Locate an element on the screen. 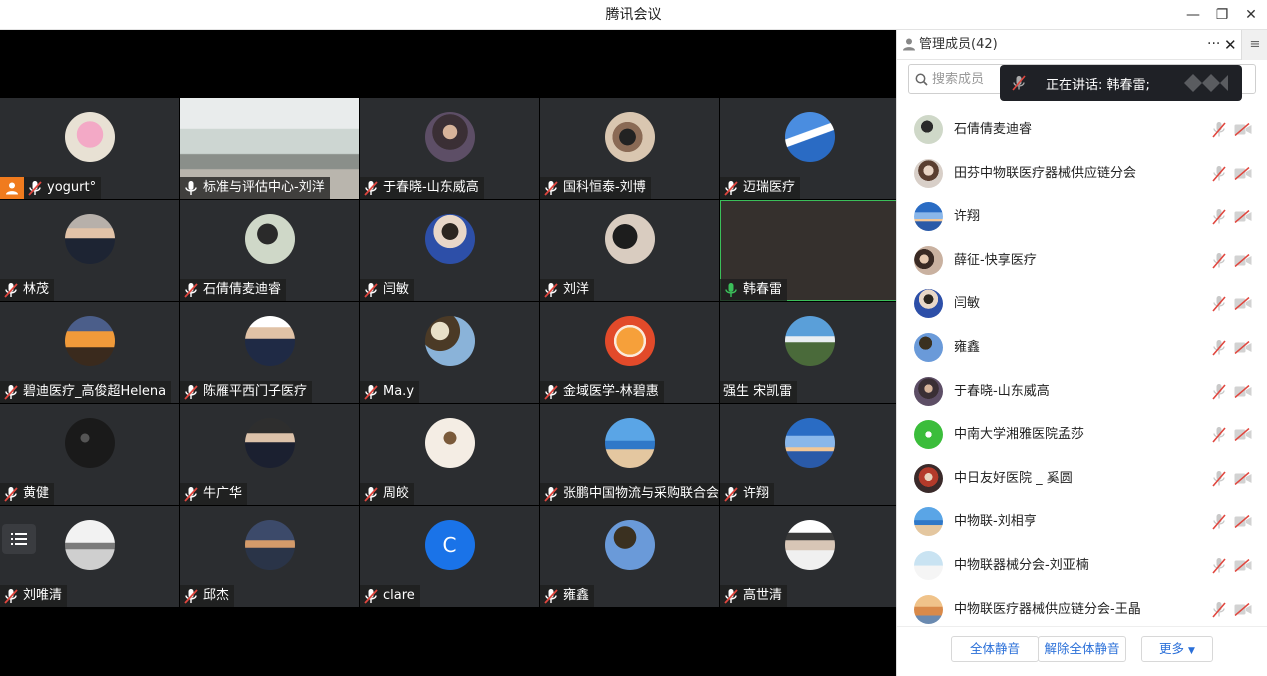 Image resolution: width=1267 pixels, height=676 pixels. member-row: 中物联器械分会-刘亚楠 is located at coordinates (1082, 566).